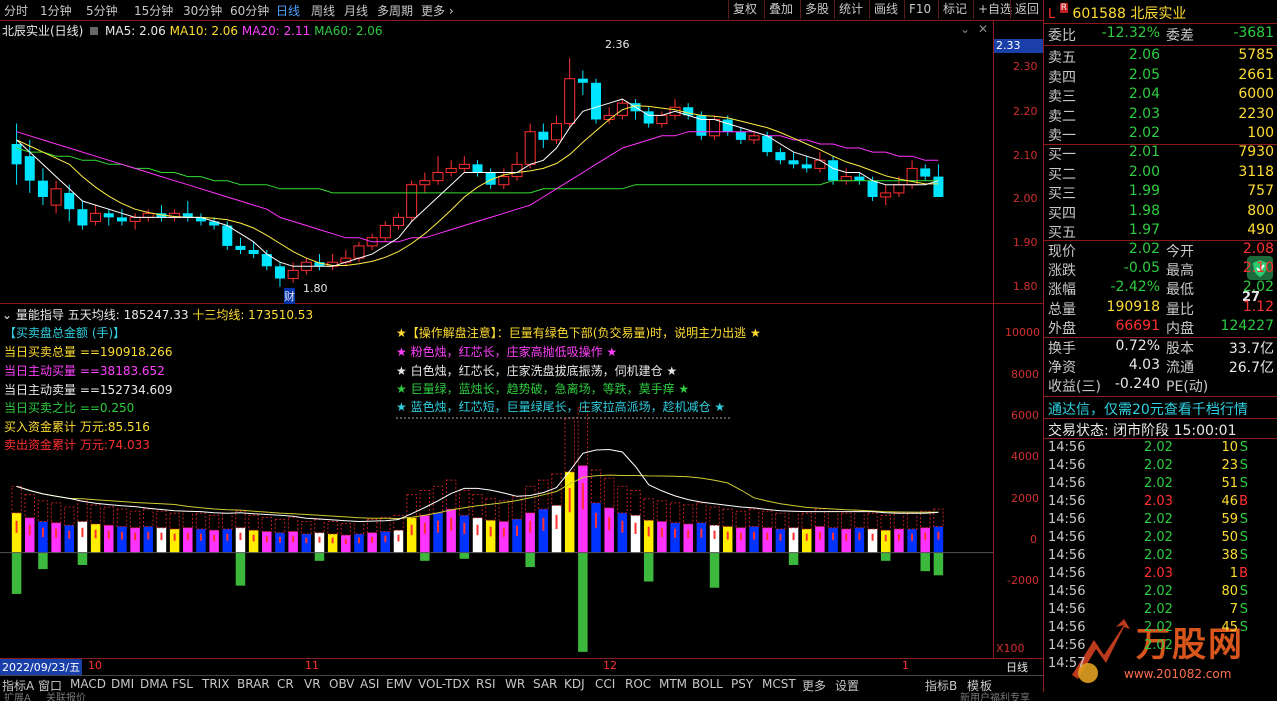  I want to click on tab-rsi: RSI, so click(486, 684).